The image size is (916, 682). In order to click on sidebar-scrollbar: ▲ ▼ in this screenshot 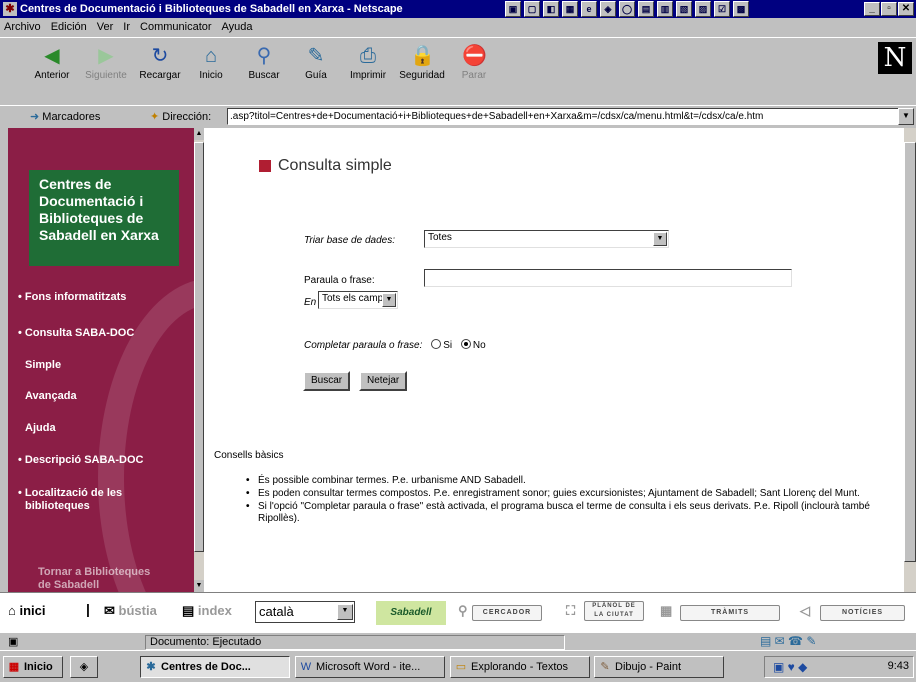, I will do `click(199, 360)`.